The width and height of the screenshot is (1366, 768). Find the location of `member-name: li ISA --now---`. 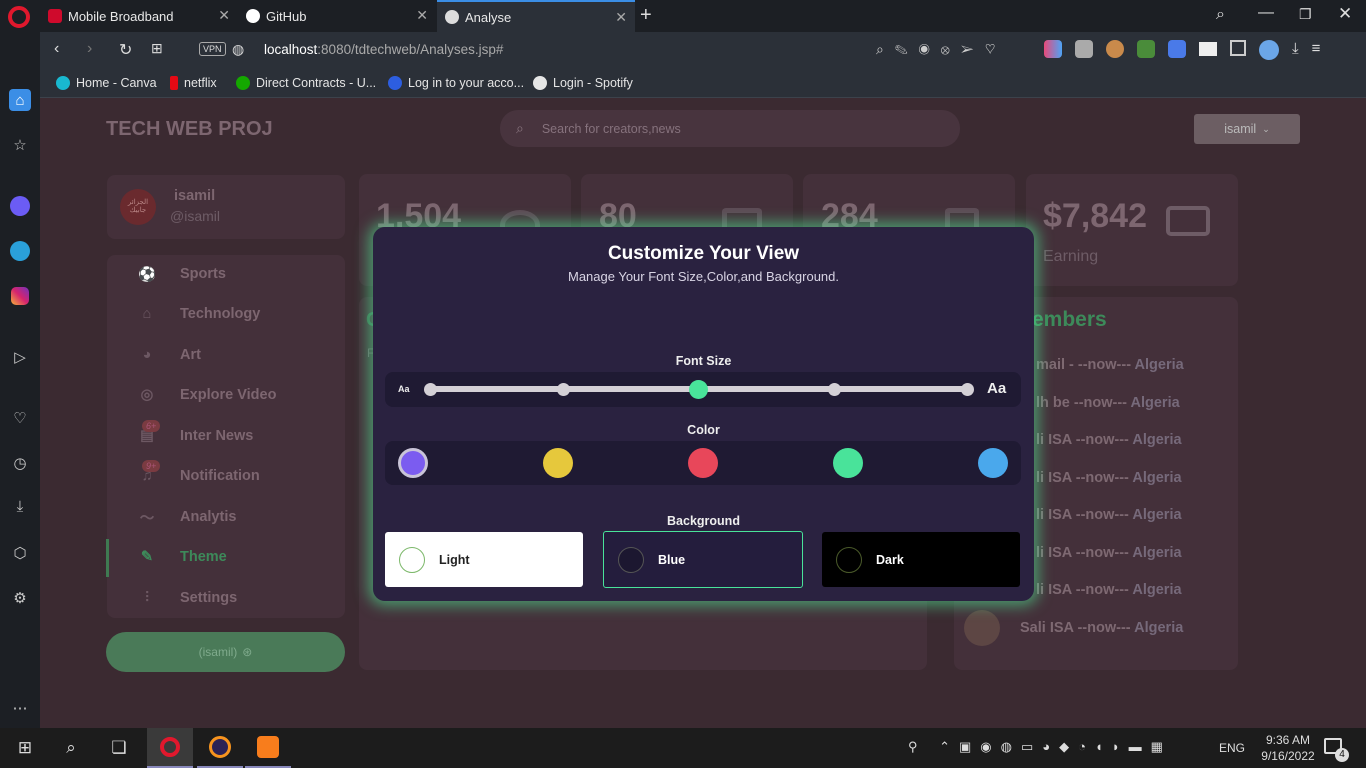

member-name: li ISA --now--- is located at coordinates (1082, 440).